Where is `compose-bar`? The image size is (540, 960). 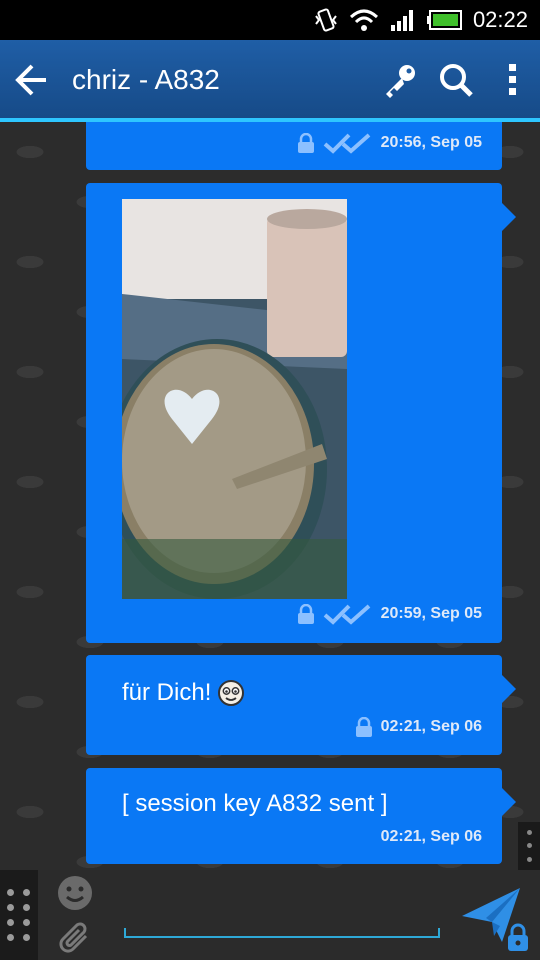
compose-bar is located at coordinates (270, 915).